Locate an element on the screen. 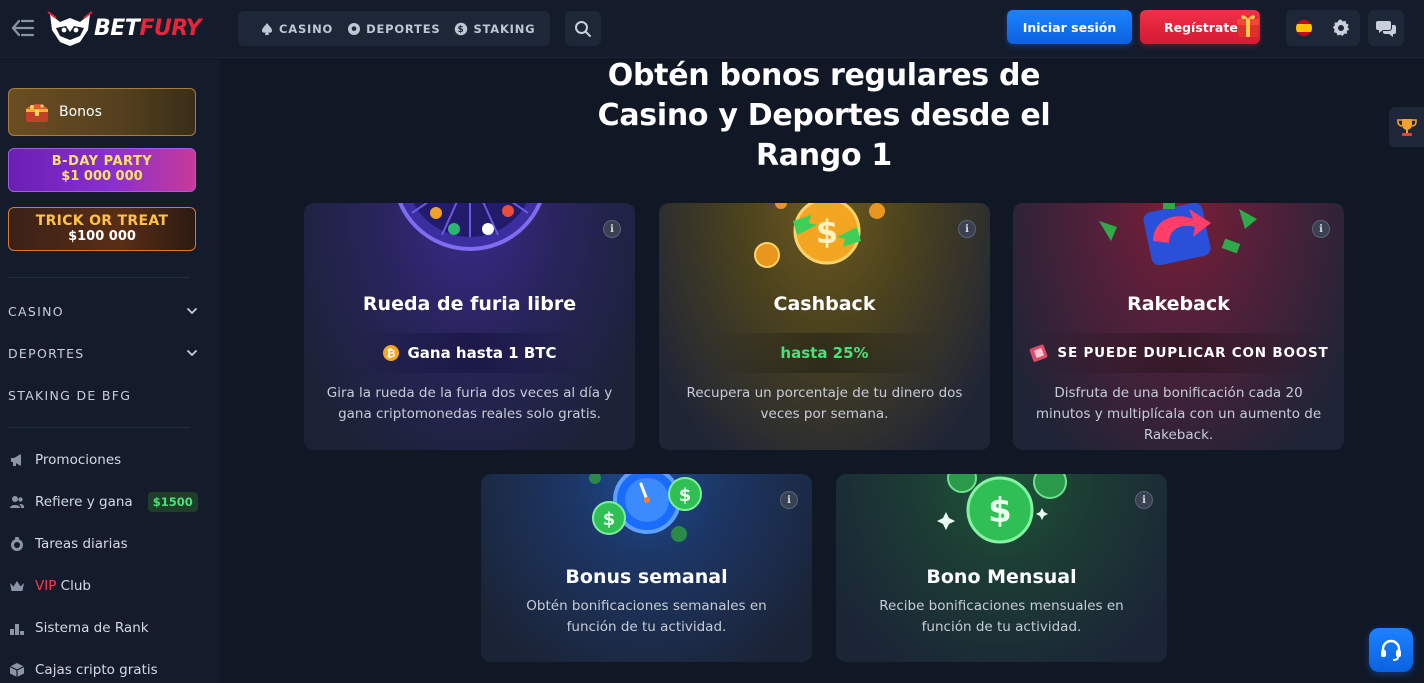  sidebar-item-cajas: Cajas cripto gratis is located at coordinates (103, 670).